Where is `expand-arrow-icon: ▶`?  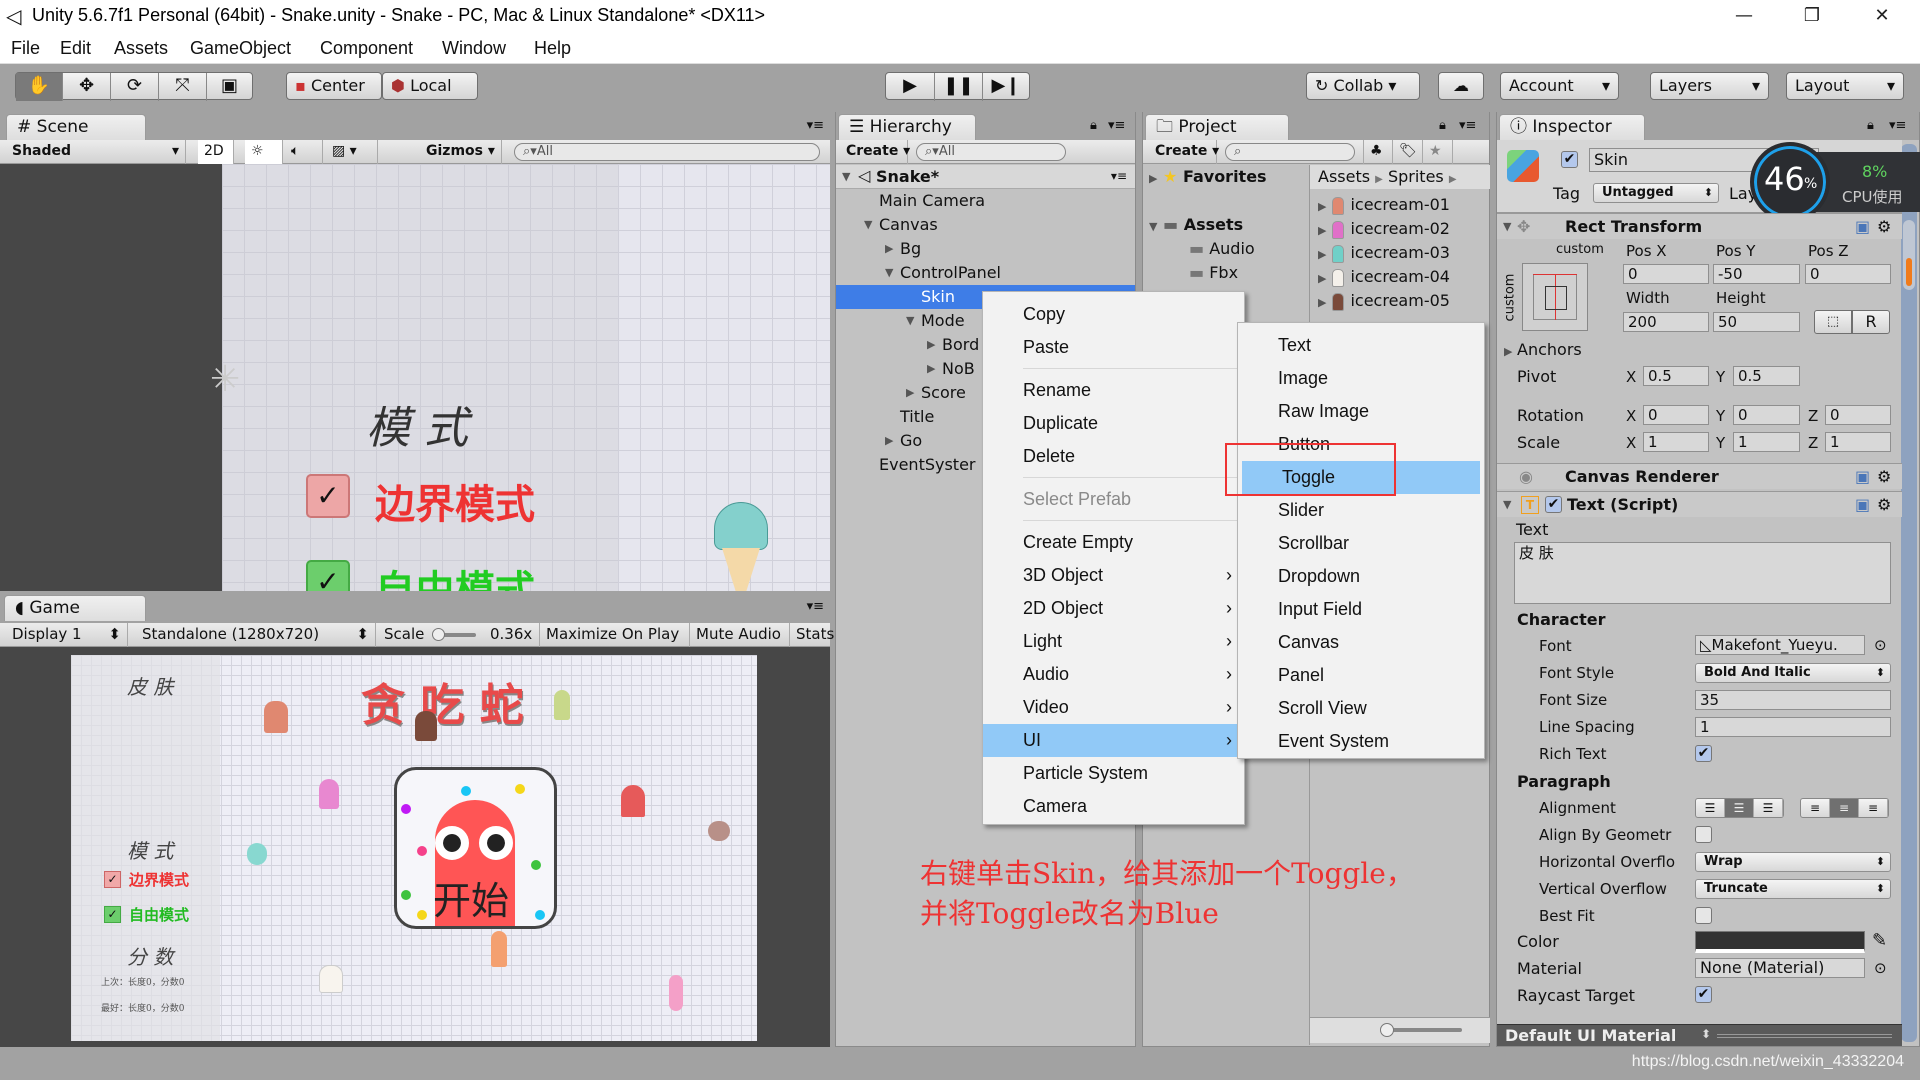
expand-arrow-icon: ▶ is located at coordinates (1153, 178).